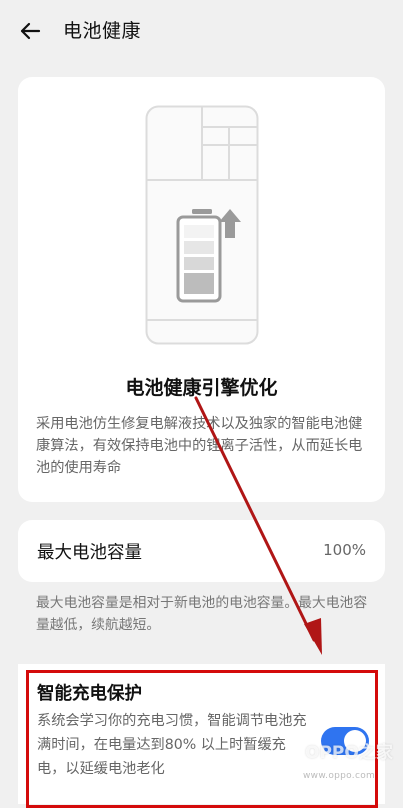 The width and height of the screenshot is (403, 808). I want to click on max-capacity-label: 最大电池容量, so click(89, 553).